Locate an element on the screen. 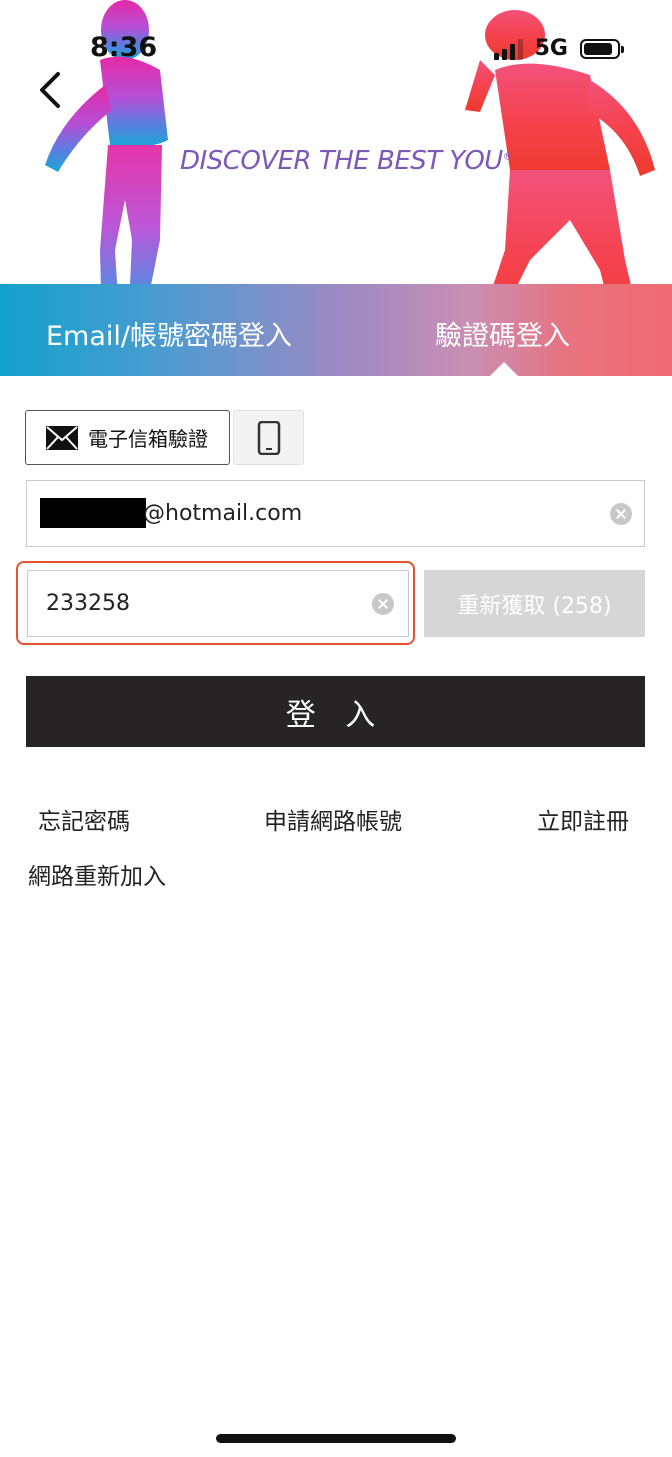  verification-code-value: 233258 is located at coordinates (88, 603).